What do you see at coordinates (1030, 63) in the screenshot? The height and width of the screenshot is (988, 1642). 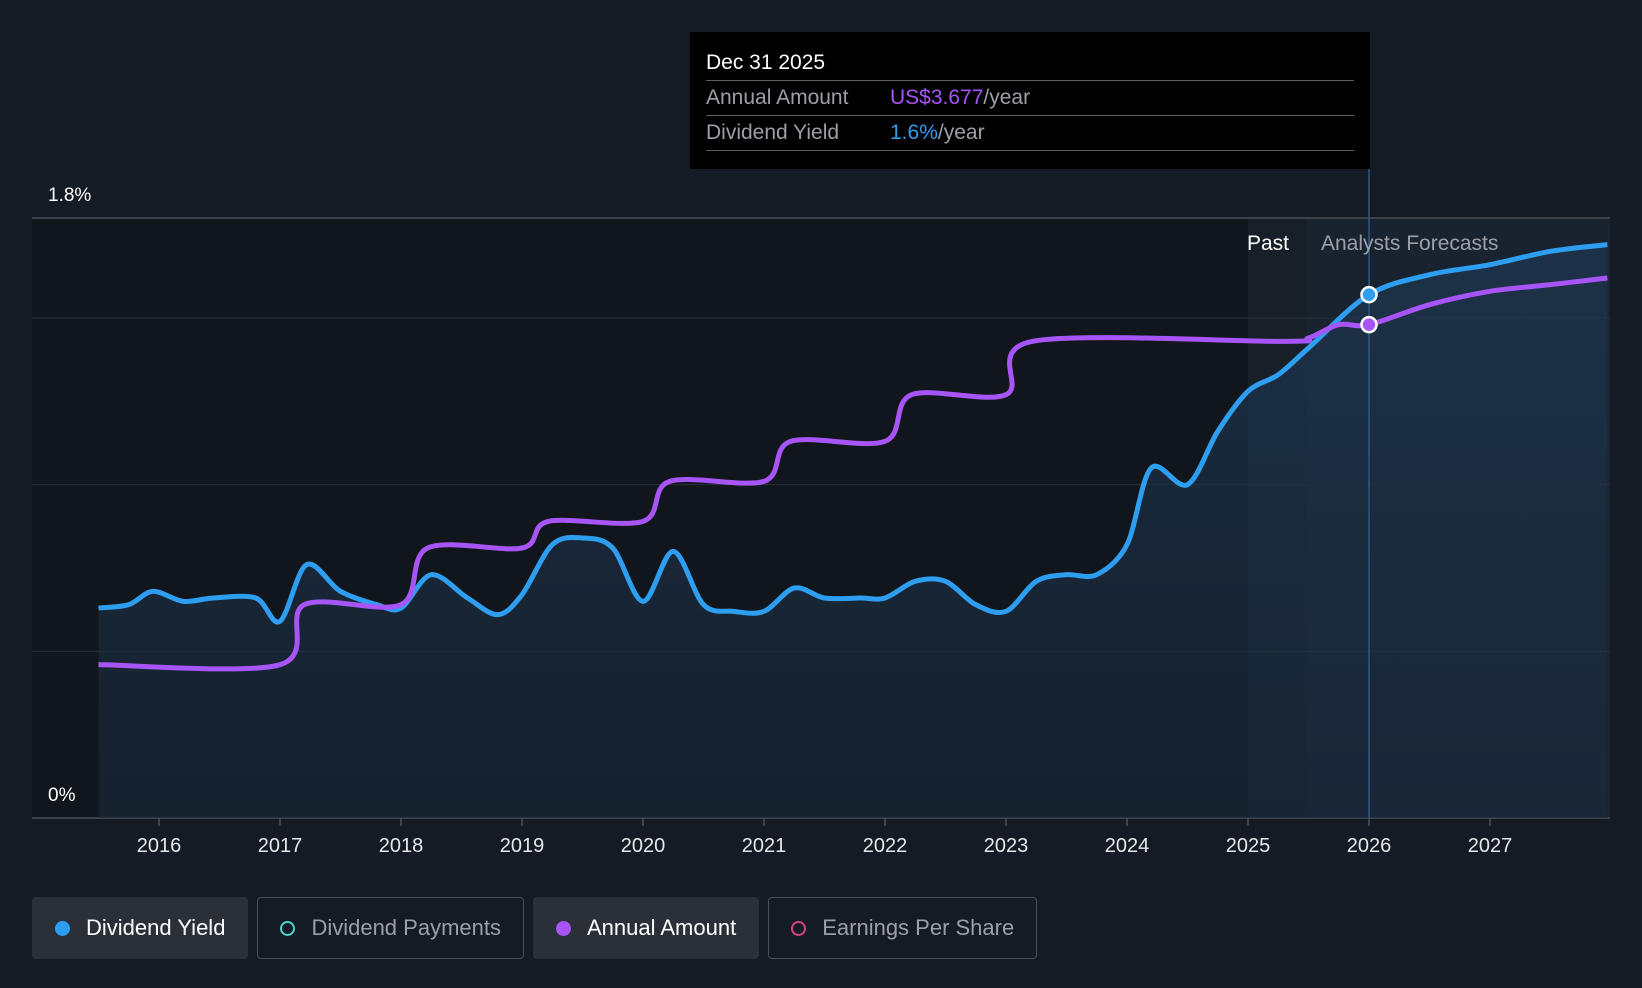 I see `tooltip-date: Dec 31 2025` at bounding box center [1030, 63].